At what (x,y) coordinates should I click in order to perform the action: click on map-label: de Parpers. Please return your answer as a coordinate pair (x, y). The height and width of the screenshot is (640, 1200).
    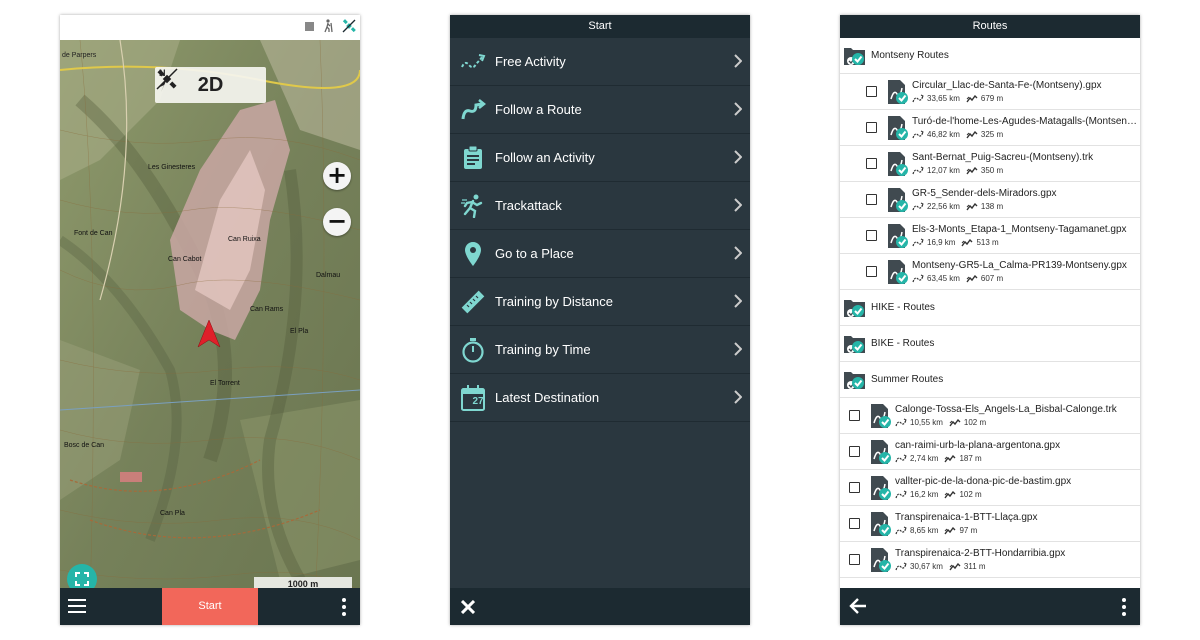
    Looking at the image, I should click on (79, 55).